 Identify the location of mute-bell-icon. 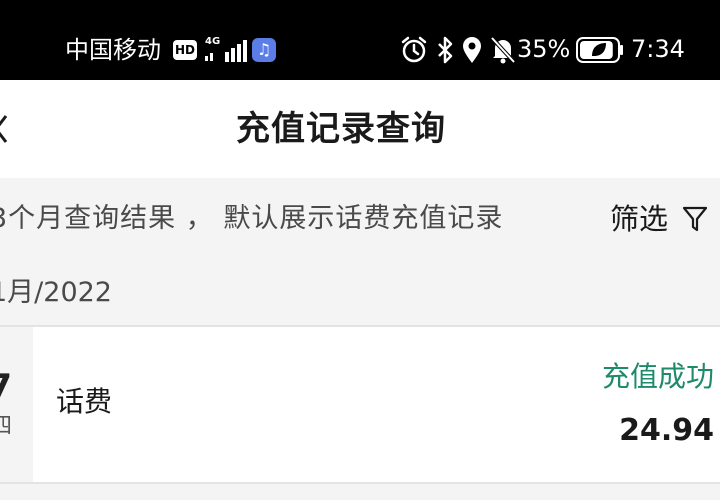
(503, 50).